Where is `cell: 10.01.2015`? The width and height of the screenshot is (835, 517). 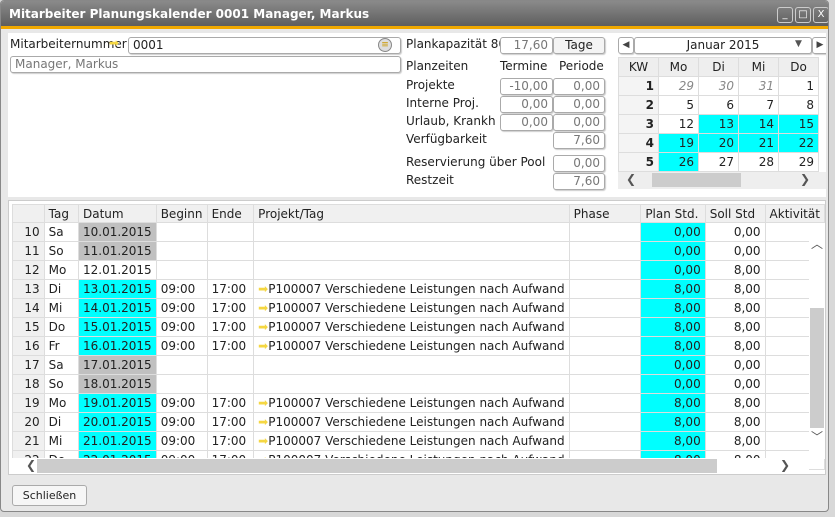
cell: 10.01.2015 is located at coordinates (117, 232).